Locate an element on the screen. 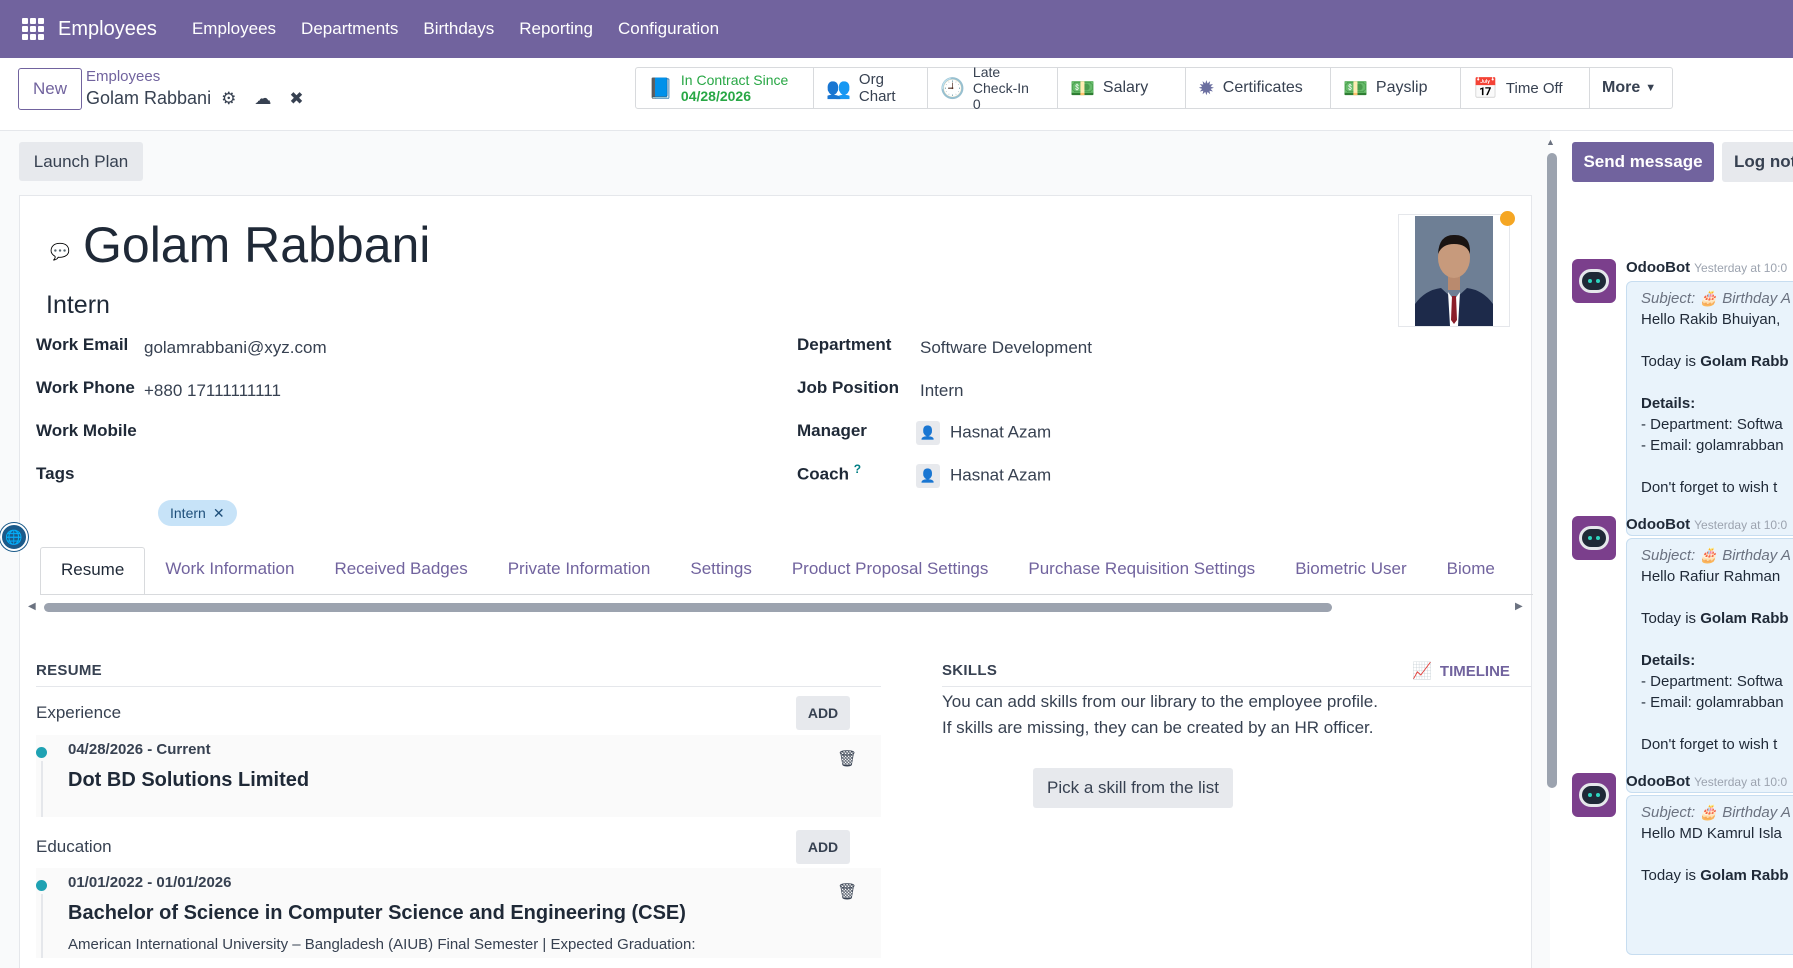 The image size is (1793, 968). tab-purchase-requisition-settings: Purchase Requisition Settings is located at coordinates (1141, 570).